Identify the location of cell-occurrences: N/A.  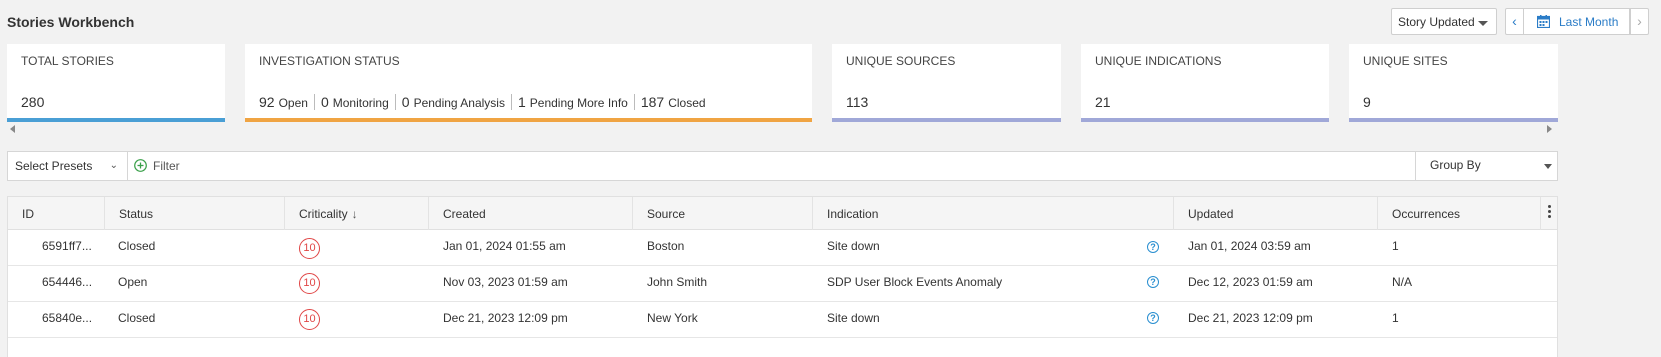
(1402, 282).